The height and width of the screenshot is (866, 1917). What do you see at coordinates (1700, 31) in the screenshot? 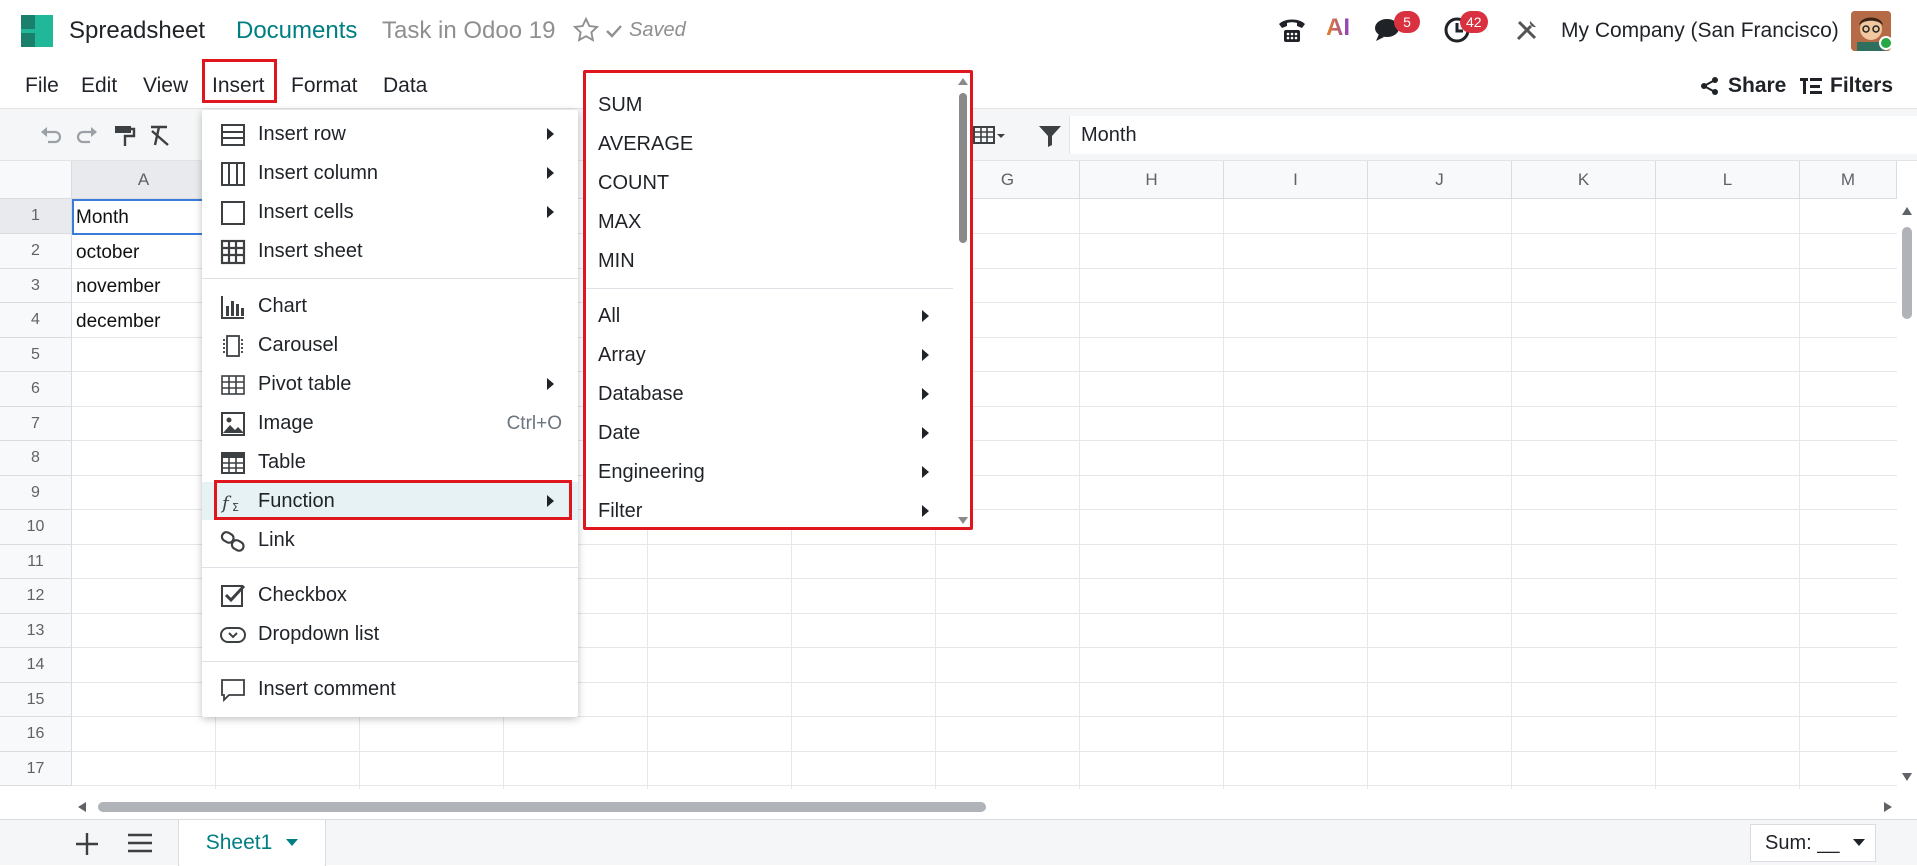
I see `company-switcher: My Company (San Francisco)` at bounding box center [1700, 31].